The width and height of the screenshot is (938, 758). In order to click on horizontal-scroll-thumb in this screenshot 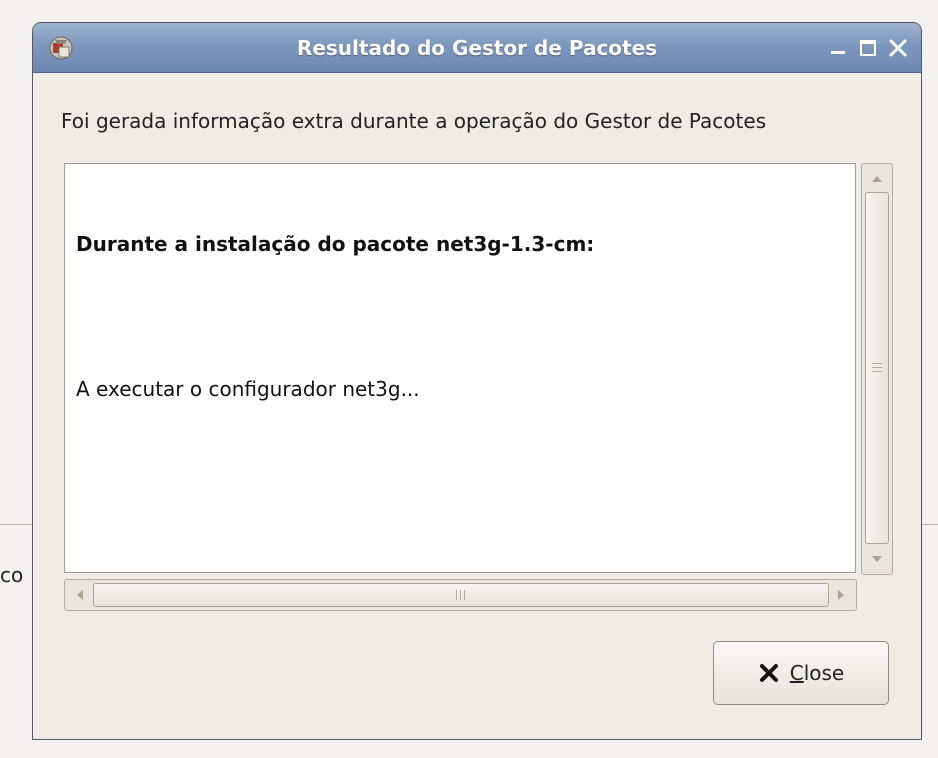, I will do `click(461, 595)`.